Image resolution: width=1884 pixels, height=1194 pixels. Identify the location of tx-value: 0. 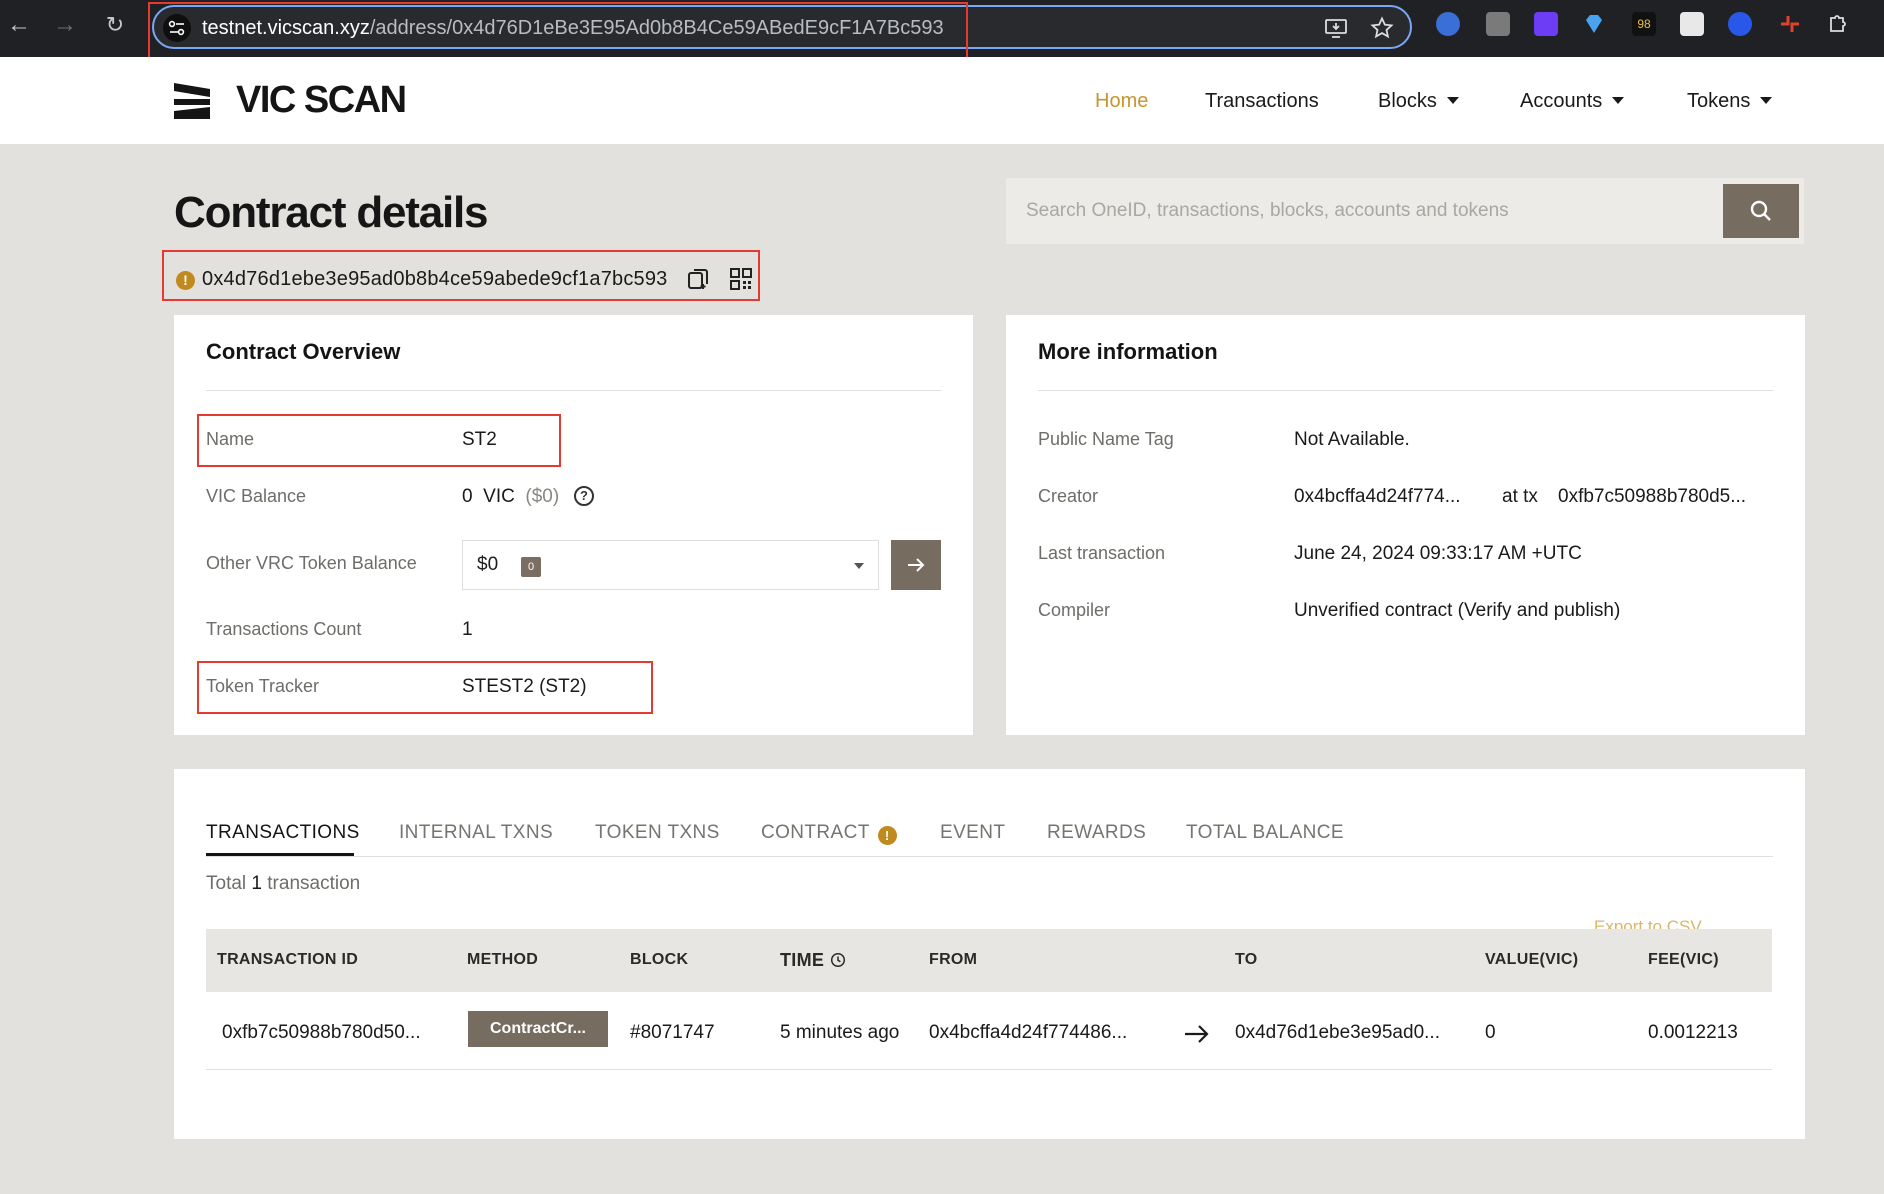
(1490, 1032).